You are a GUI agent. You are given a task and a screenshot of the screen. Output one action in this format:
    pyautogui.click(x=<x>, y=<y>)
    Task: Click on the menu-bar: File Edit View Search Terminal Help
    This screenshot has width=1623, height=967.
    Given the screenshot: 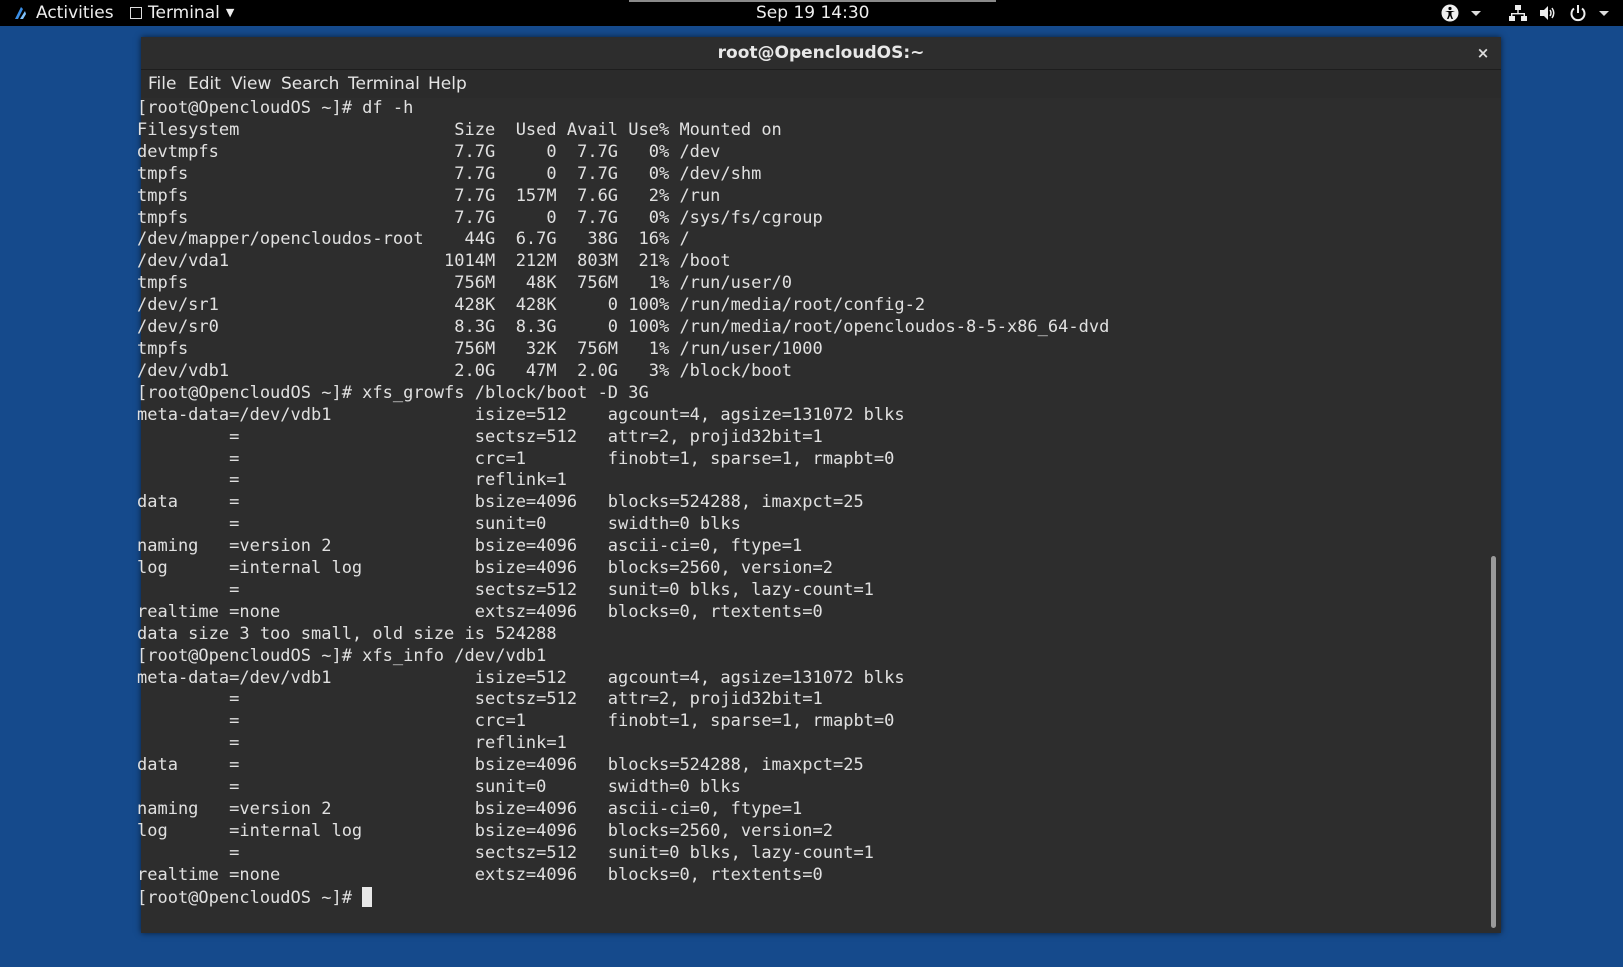 What is the action you would take?
    pyautogui.click(x=821, y=84)
    